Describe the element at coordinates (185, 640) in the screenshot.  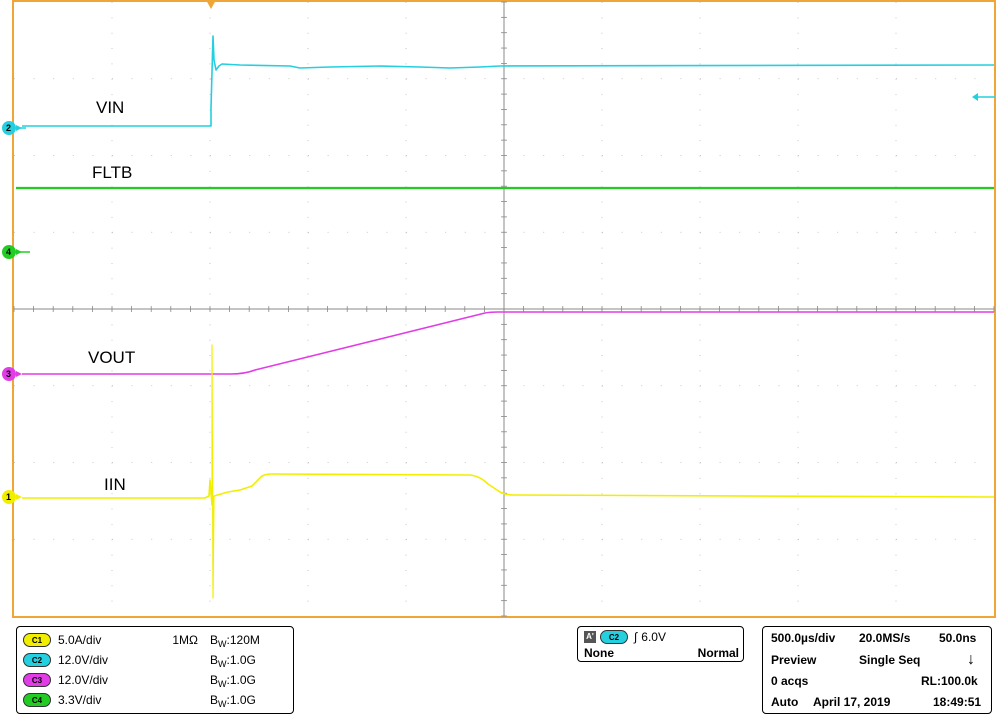
I see `channel-impedance: 1MΩ` at that location.